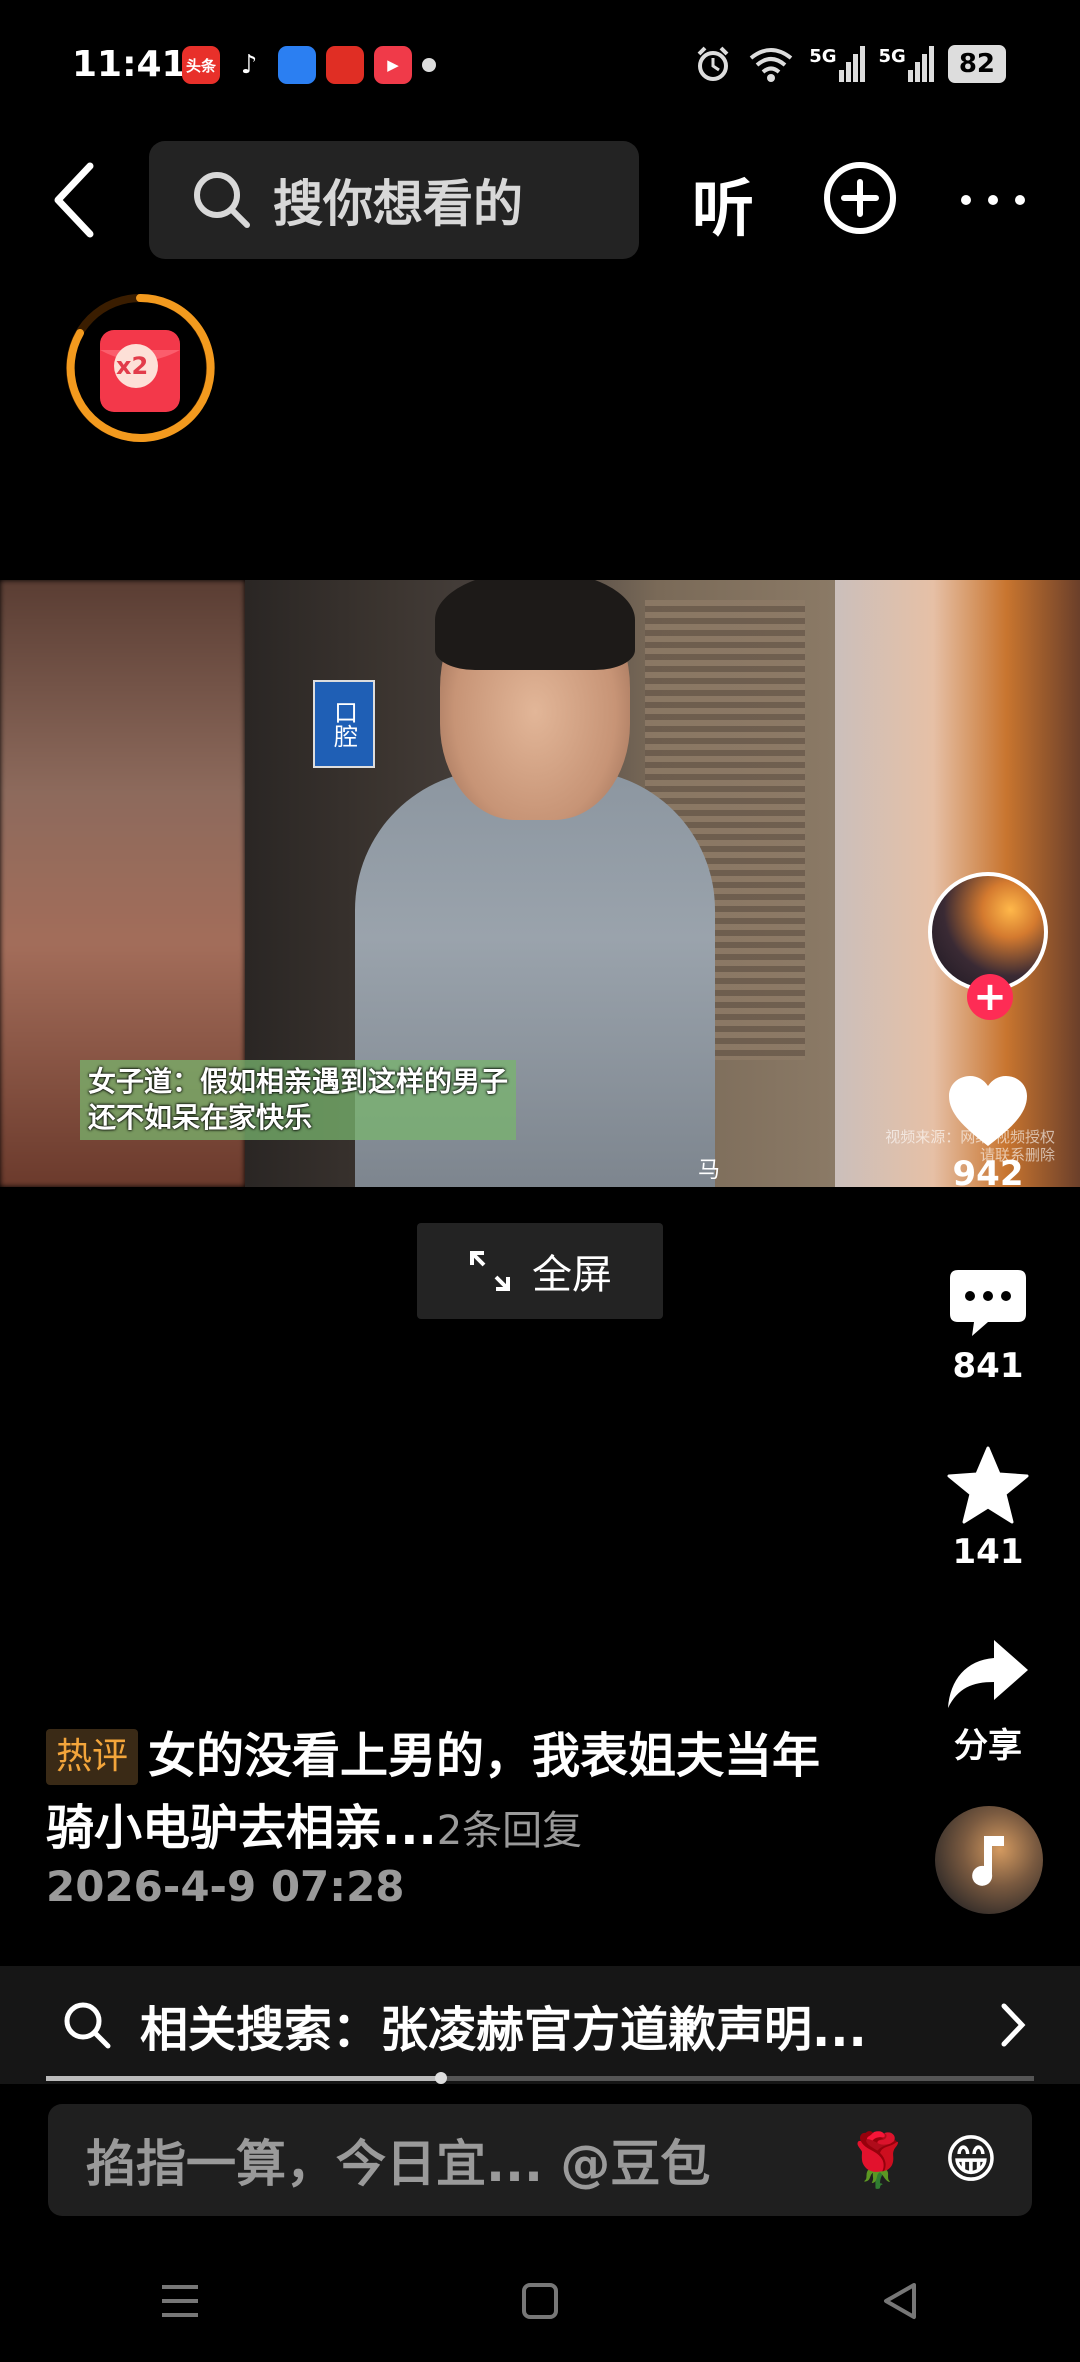 The image size is (1080, 2362). What do you see at coordinates (509, 1831) in the screenshot?
I see `reply-count-link: 2条回复` at bounding box center [509, 1831].